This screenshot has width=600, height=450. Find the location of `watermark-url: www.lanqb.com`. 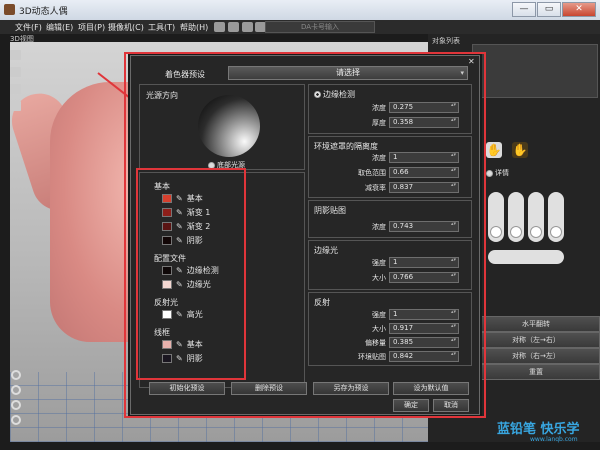

watermark-url: www.lanqb.com is located at coordinates (554, 439).